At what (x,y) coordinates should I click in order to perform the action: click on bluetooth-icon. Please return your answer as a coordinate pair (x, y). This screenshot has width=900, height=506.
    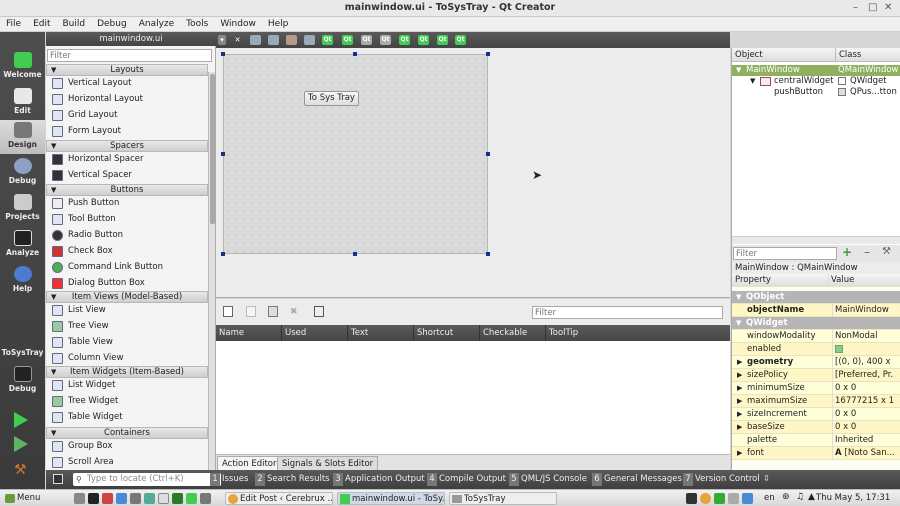
    Looking at the image, I should click on (747, 498).